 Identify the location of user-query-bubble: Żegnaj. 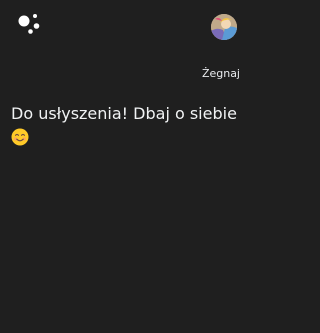
(220, 73).